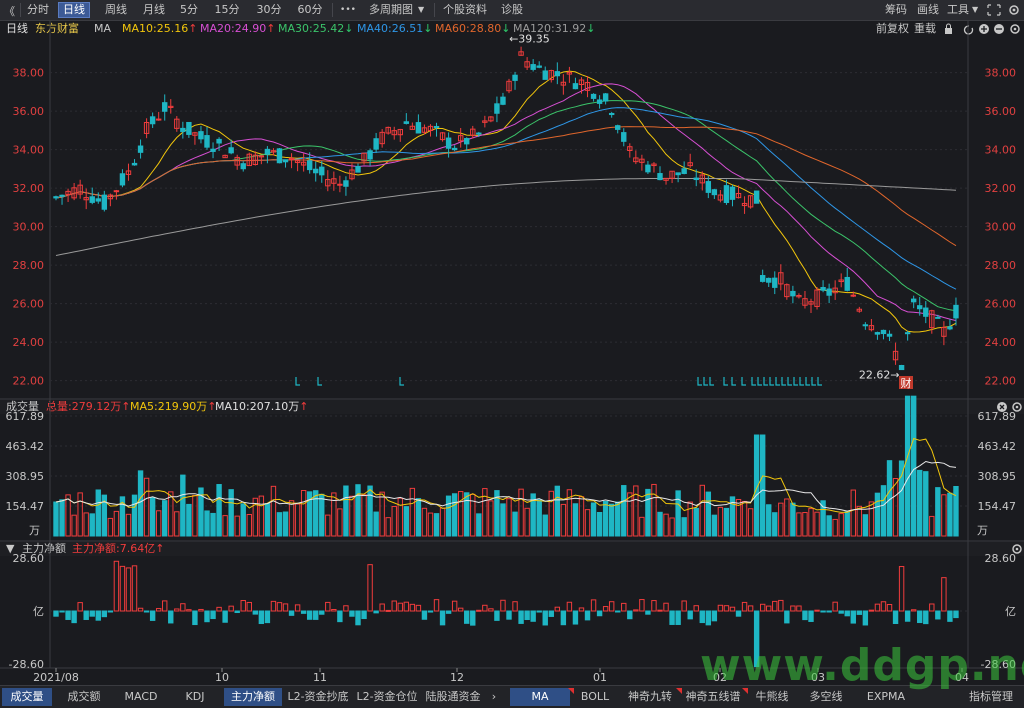  Describe the element at coordinates (195, 697) in the screenshot. I see `tab-kdj: KDJ` at that location.